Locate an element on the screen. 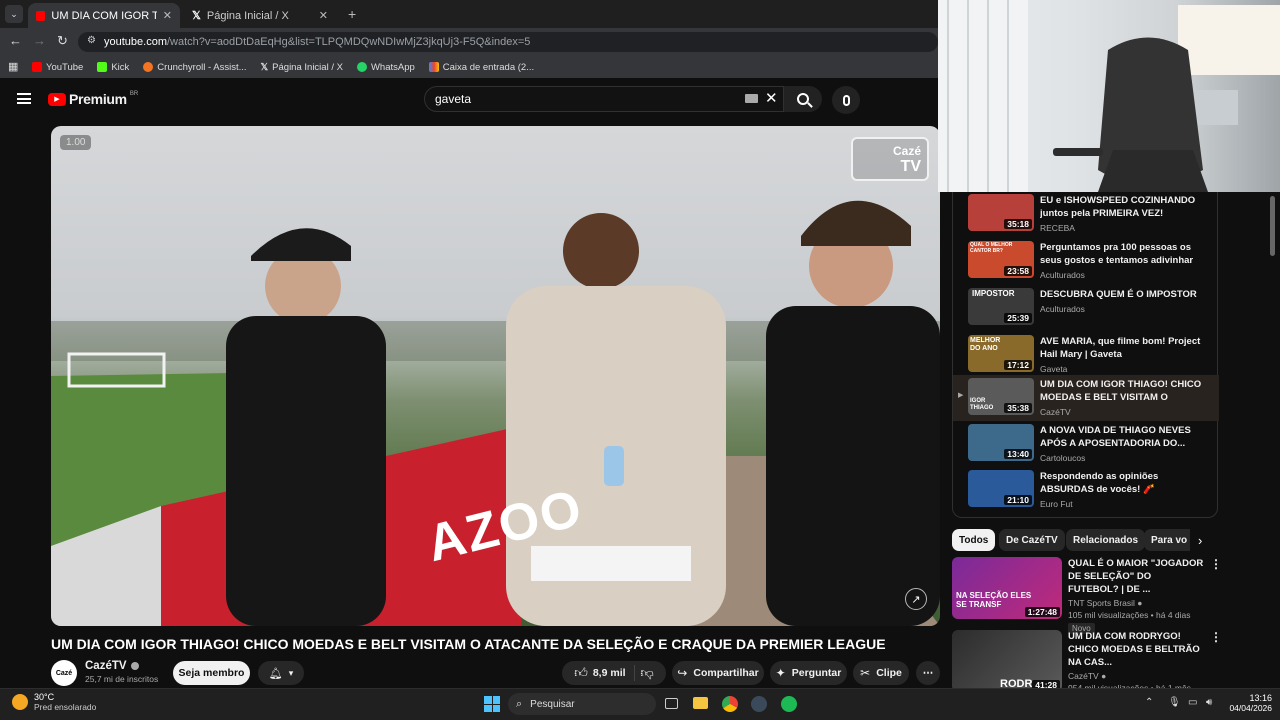 This screenshot has width=1280, height=720. duration-badge: 23:58 is located at coordinates (1018, 271).